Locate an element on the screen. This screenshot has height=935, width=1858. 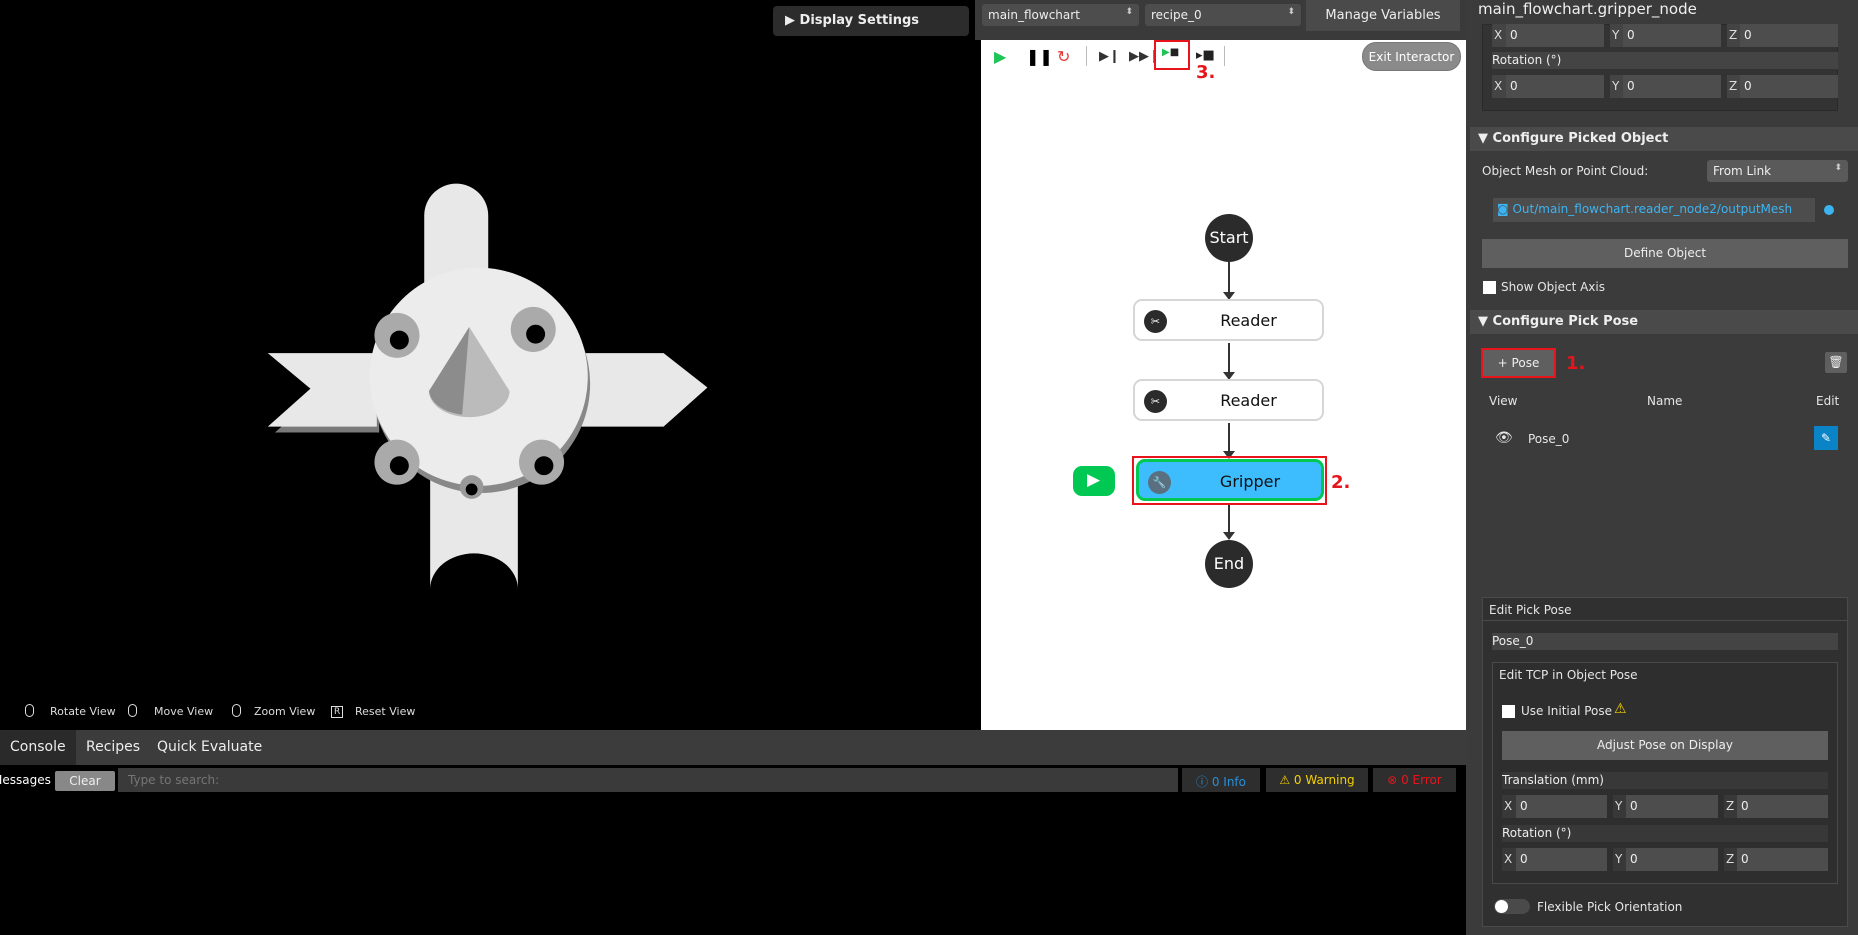
adjust-pose-button: Adjust Pose on Display is located at coordinates (1665, 745).